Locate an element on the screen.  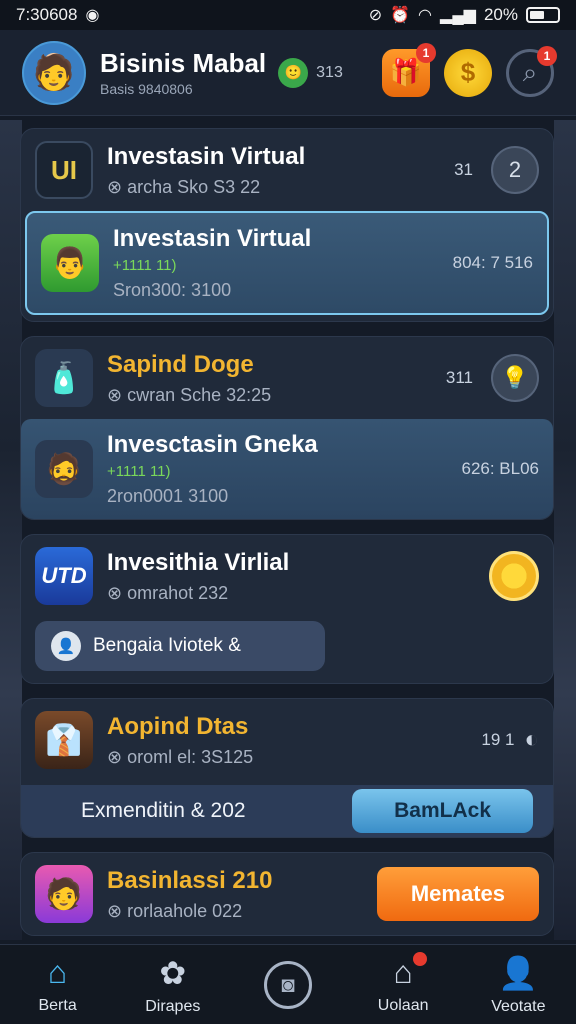
search-icon: ⌕ is located at coordinates (530, 71).